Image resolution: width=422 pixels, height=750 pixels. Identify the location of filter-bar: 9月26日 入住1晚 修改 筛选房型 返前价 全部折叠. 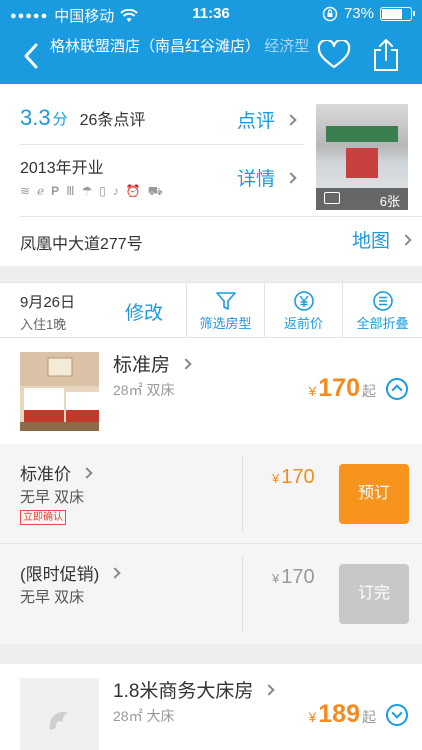
(211, 310).